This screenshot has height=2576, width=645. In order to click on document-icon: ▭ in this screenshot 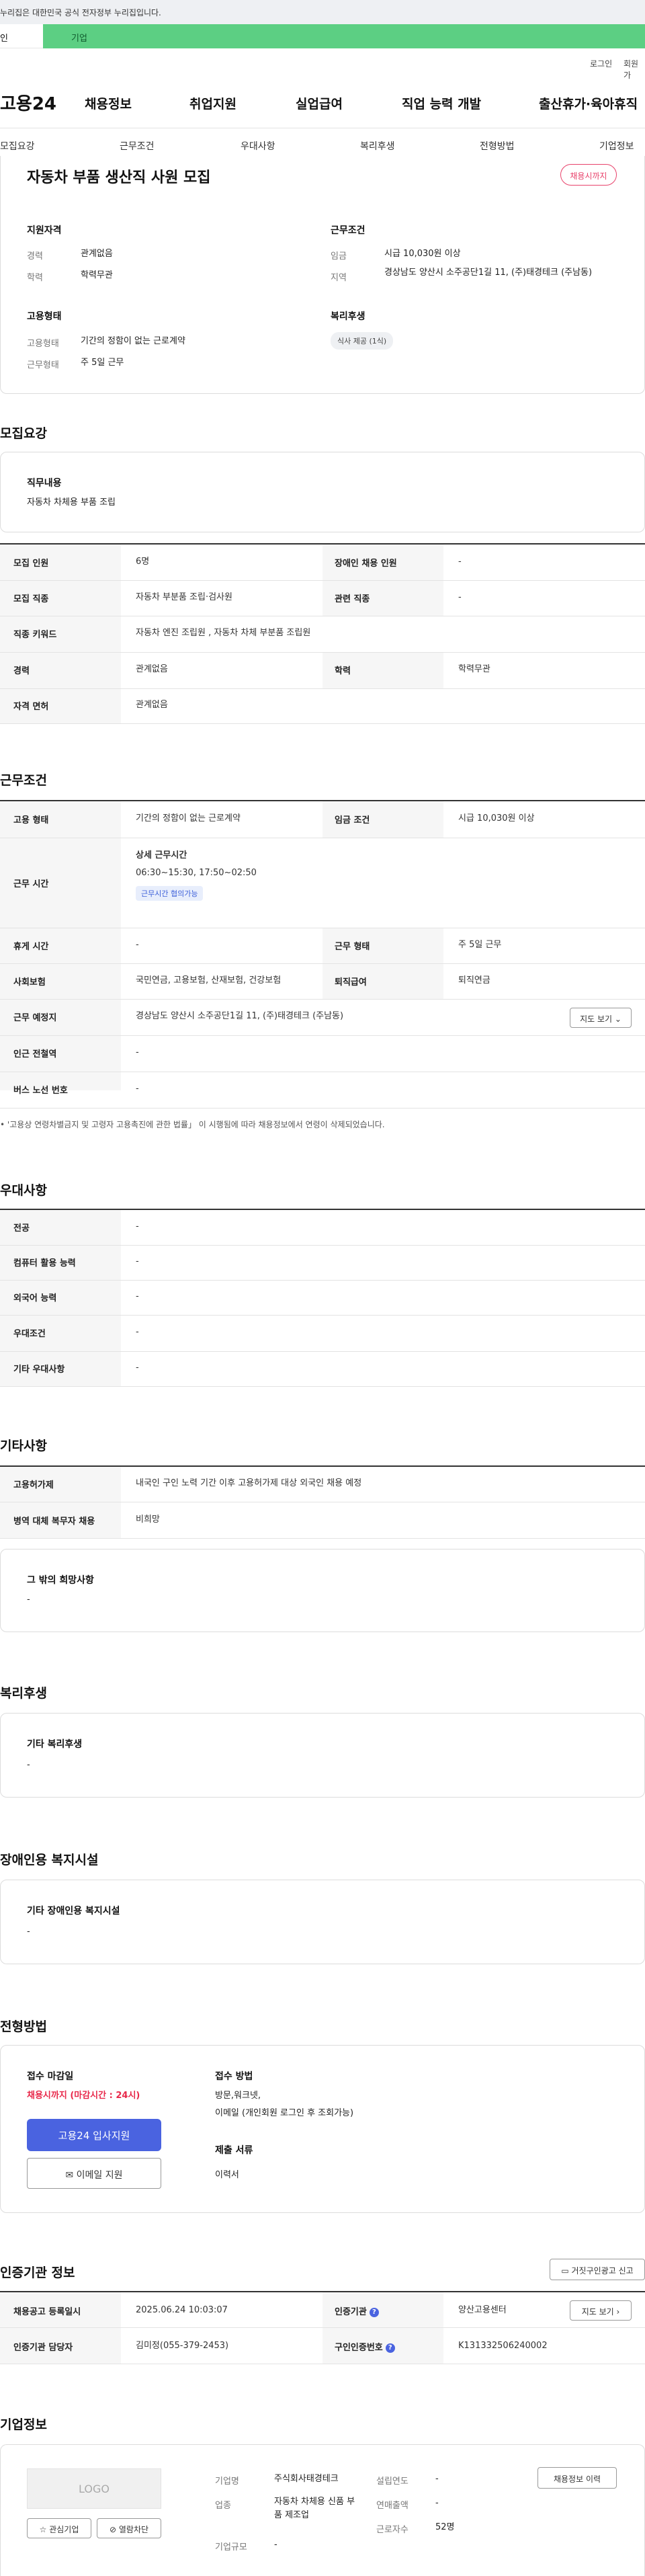, I will do `click(565, 2271)`.